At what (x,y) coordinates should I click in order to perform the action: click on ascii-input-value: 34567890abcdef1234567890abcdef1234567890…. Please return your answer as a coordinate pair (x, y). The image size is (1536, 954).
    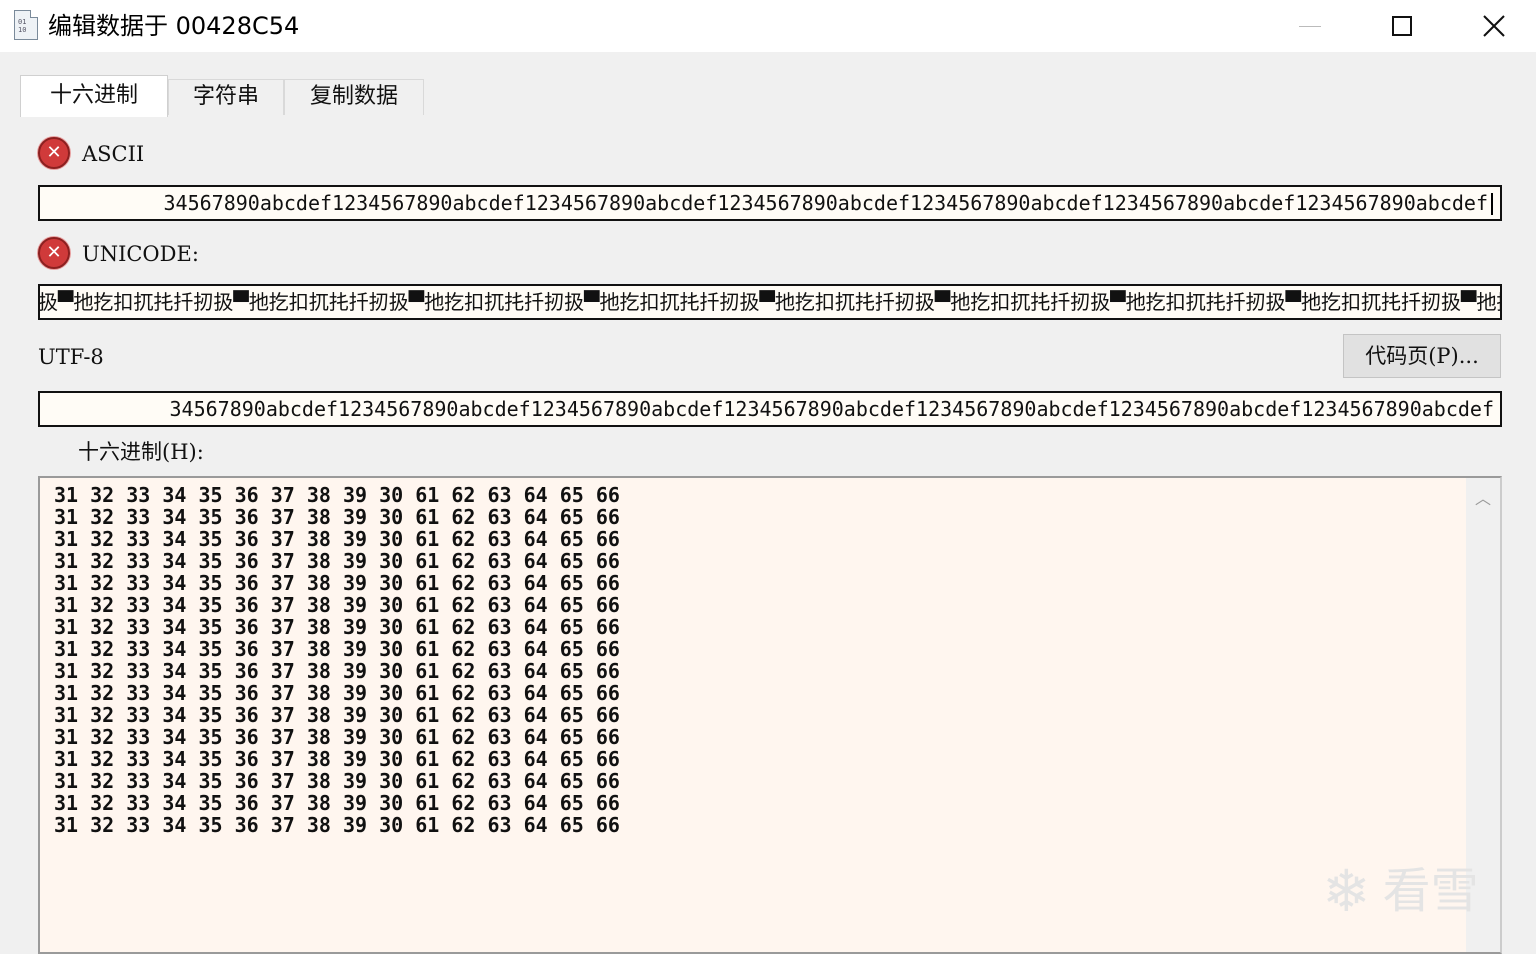
    Looking at the image, I should click on (825, 203).